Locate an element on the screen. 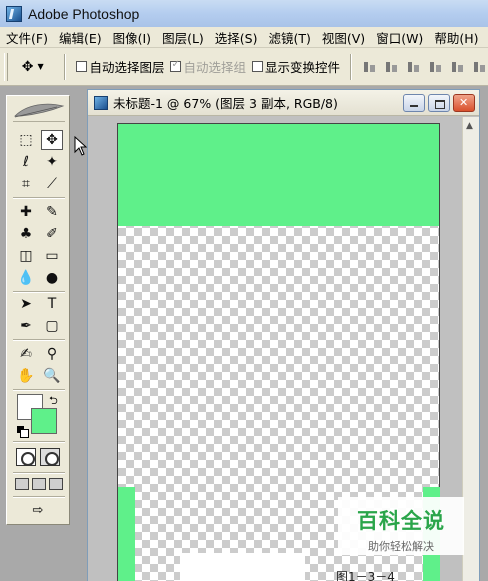 The image size is (488, 581). hand-tool-icon: ✋ is located at coordinates (26, 376).